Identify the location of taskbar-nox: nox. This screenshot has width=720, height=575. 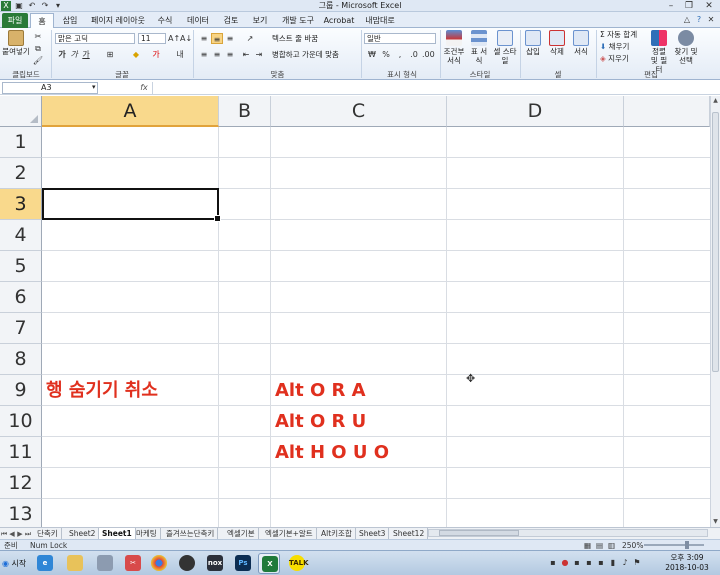
(215, 563).